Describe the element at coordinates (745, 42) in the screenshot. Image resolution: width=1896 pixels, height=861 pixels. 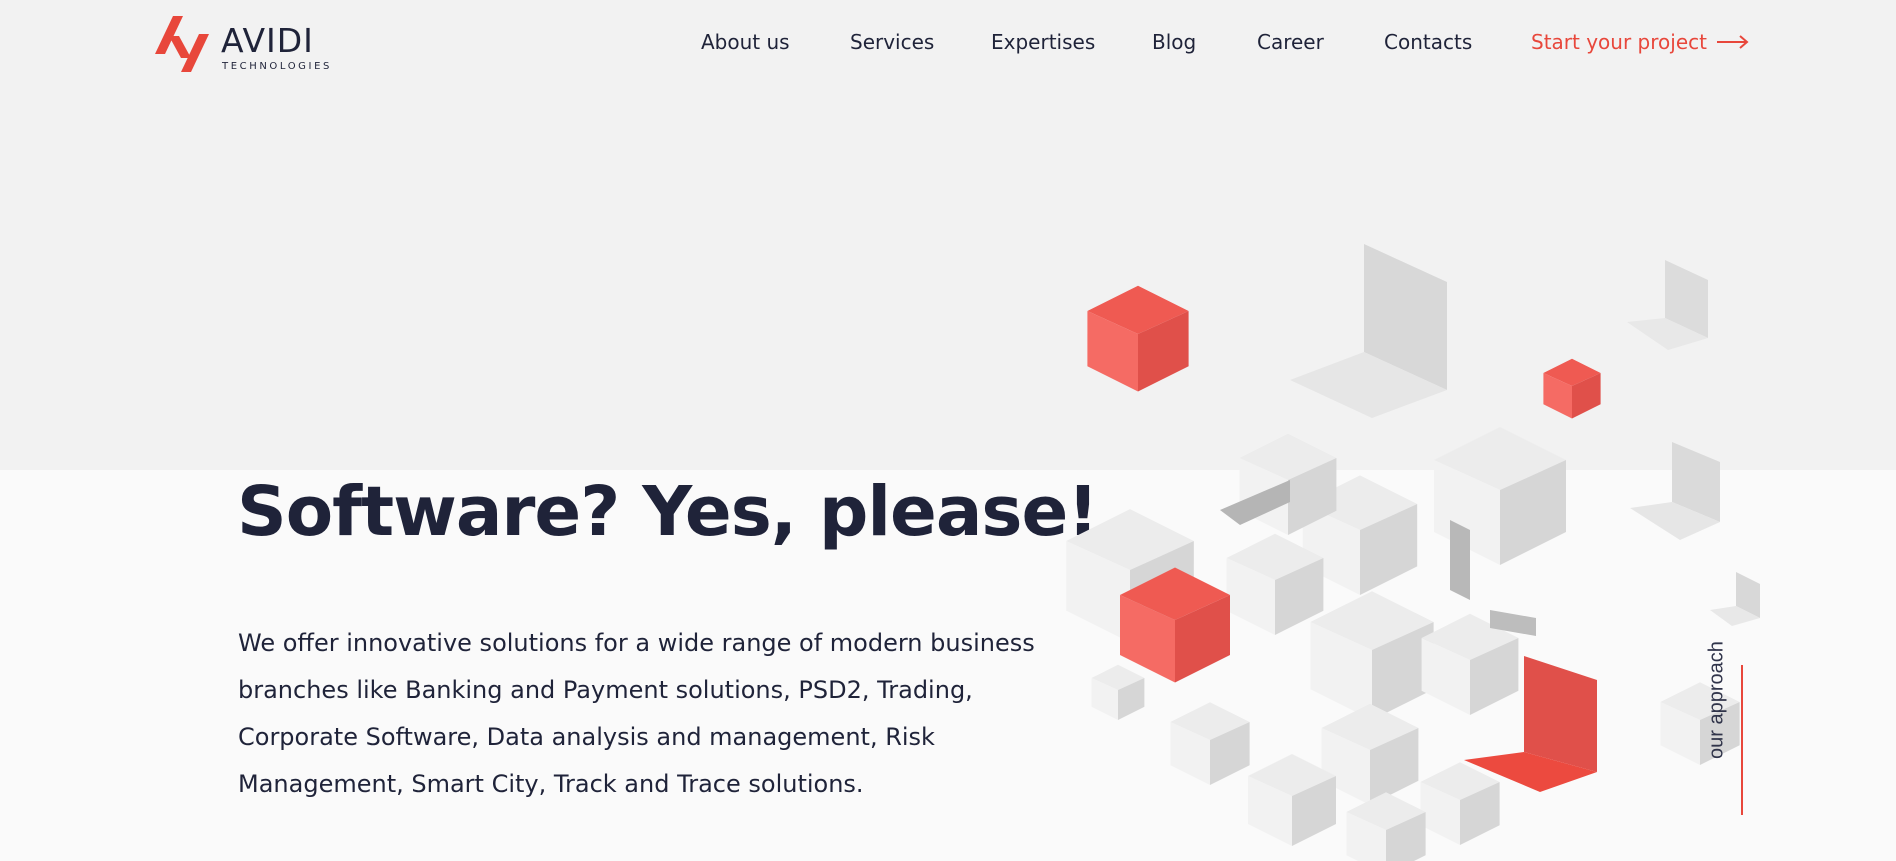
I see `nav-item-about-us: About us` at that location.